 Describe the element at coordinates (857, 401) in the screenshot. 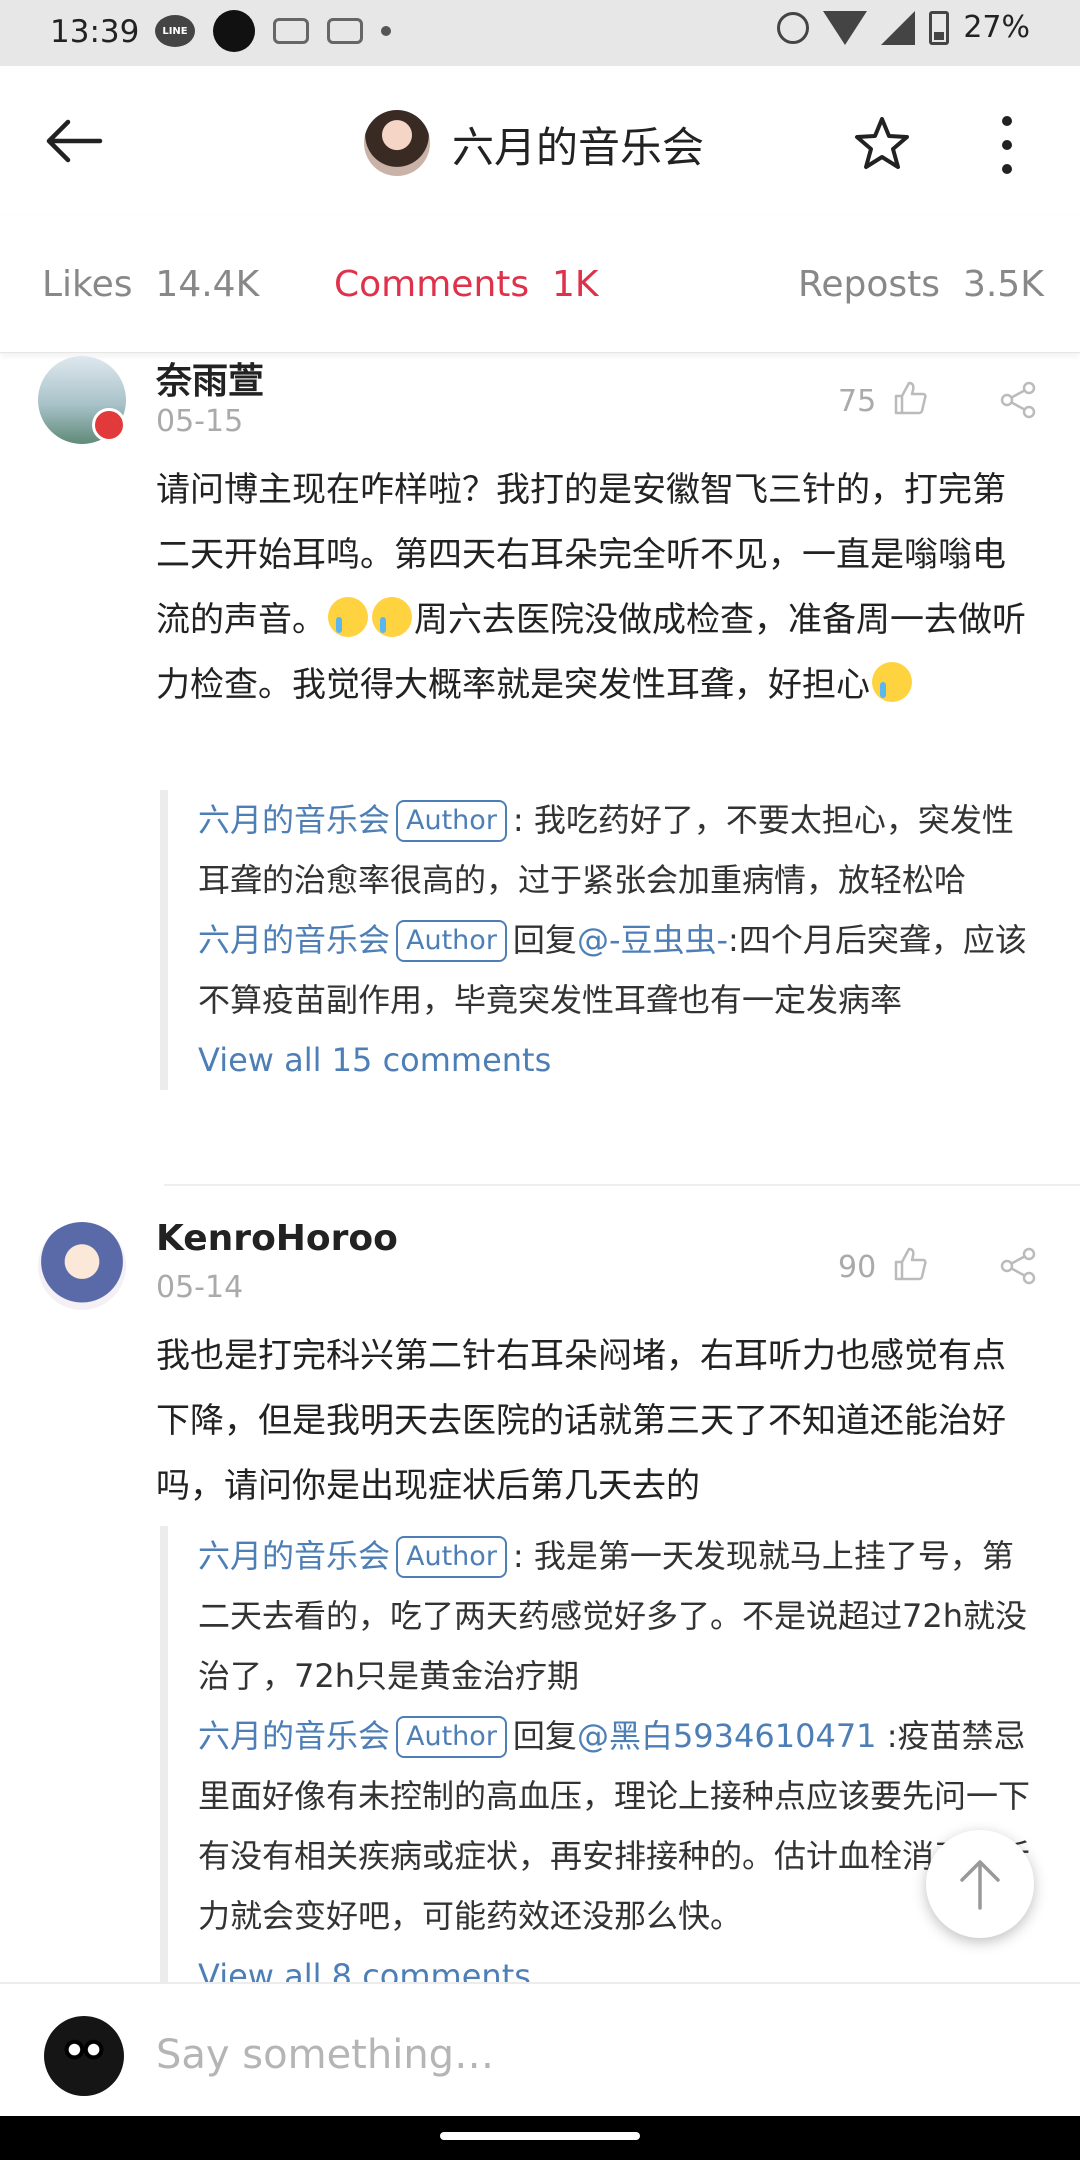

I see `comment-like-count: 75` at that location.